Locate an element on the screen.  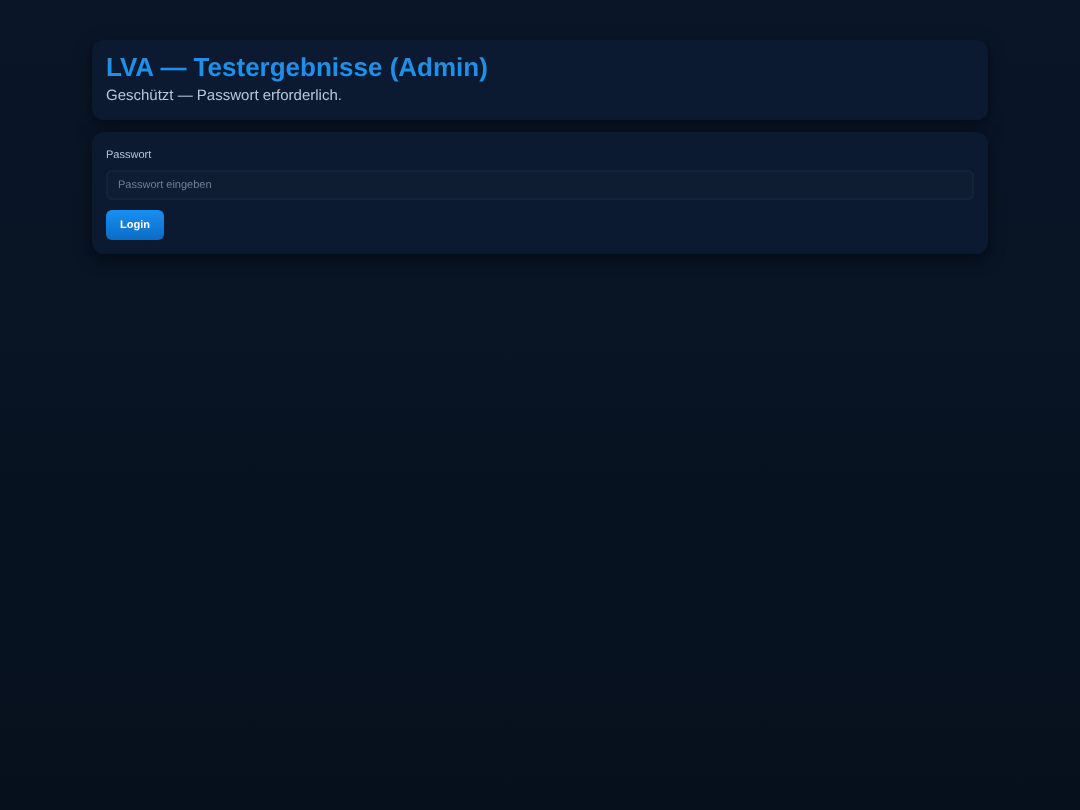
page-title: LVA — Testergebnisse (Admin) is located at coordinates (298, 67).